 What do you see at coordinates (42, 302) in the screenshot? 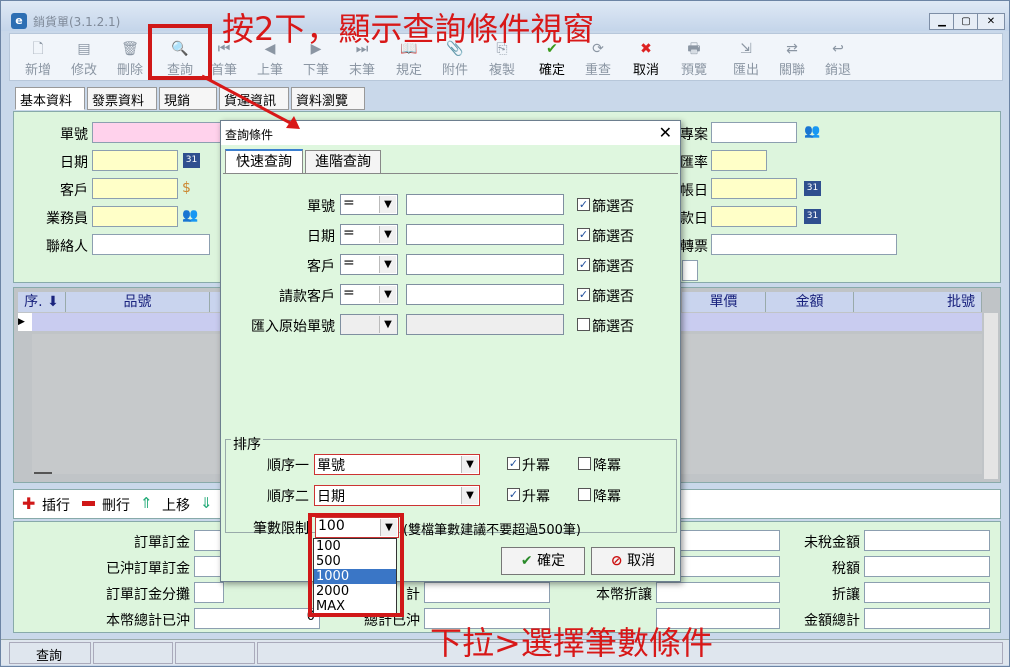
I see `grid-header-seq: 序. ⬇` at bounding box center [42, 302].